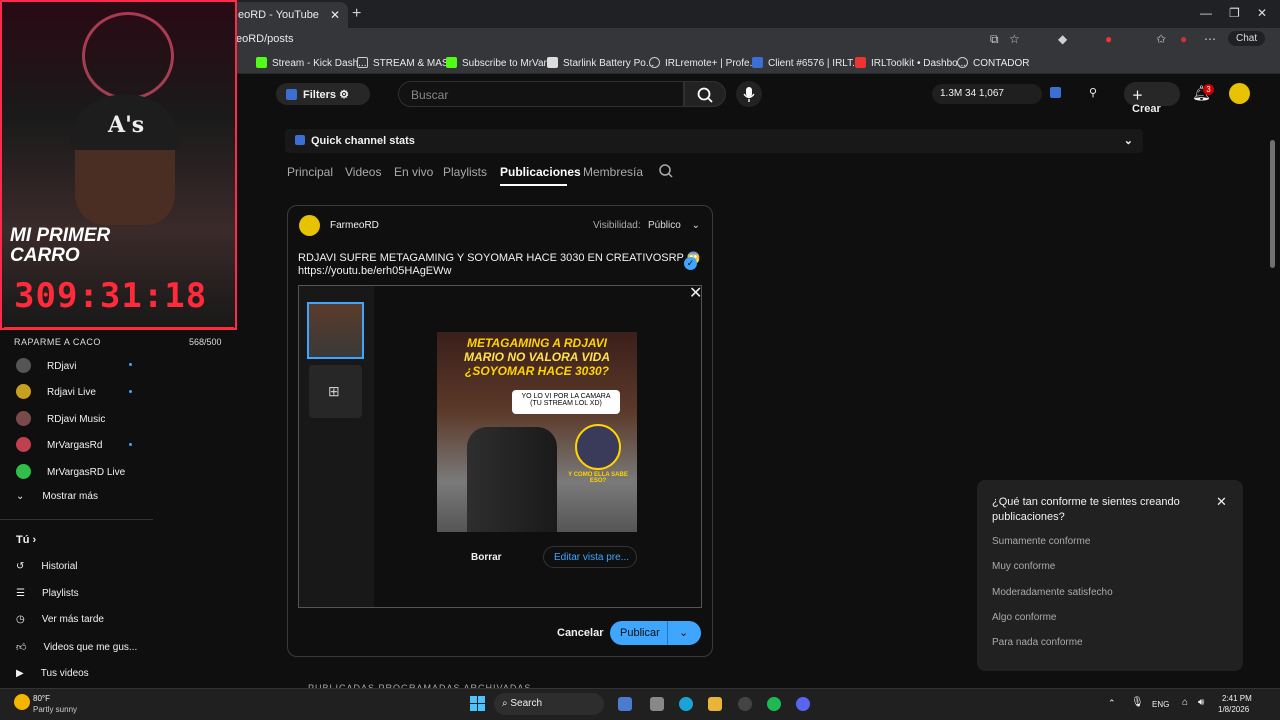 The width and height of the screenshot is (1280, 720). What do you see at coordinates (715, 704) in the screenshot?
I see `file-explorer-icon` at bounding box center [715, 704].